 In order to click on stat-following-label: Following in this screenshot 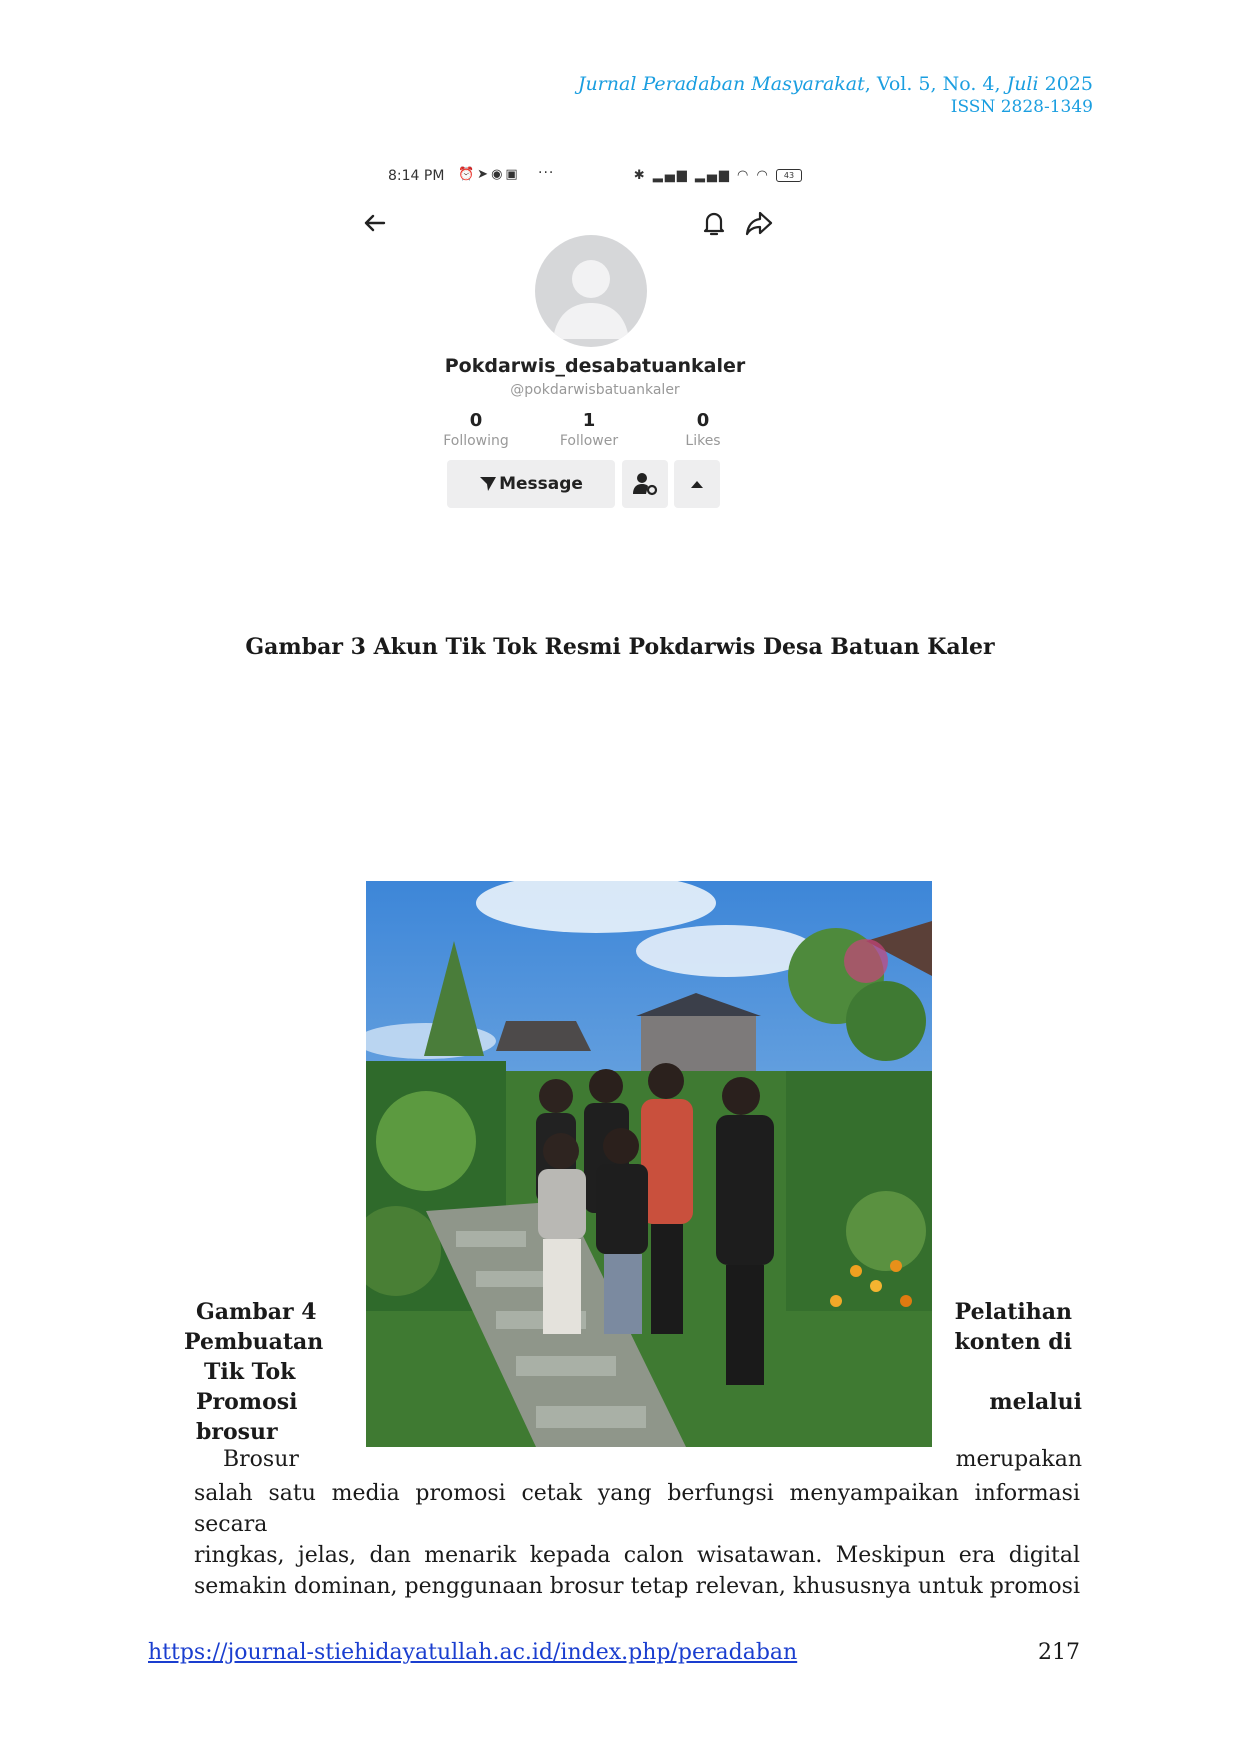, I will do `click(476, 441)`.